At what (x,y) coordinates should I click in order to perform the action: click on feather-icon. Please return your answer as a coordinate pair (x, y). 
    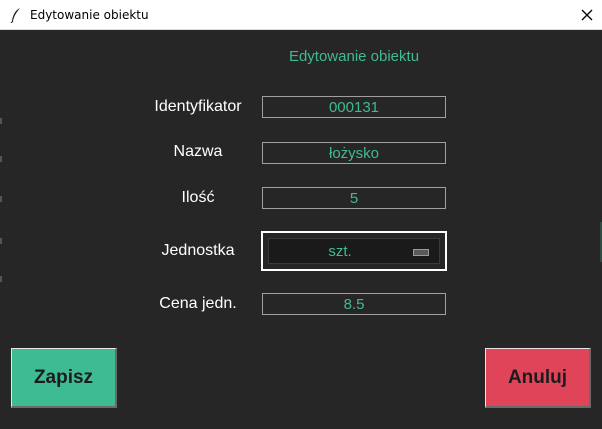
    Looking at the image, I should click on (15, 15).